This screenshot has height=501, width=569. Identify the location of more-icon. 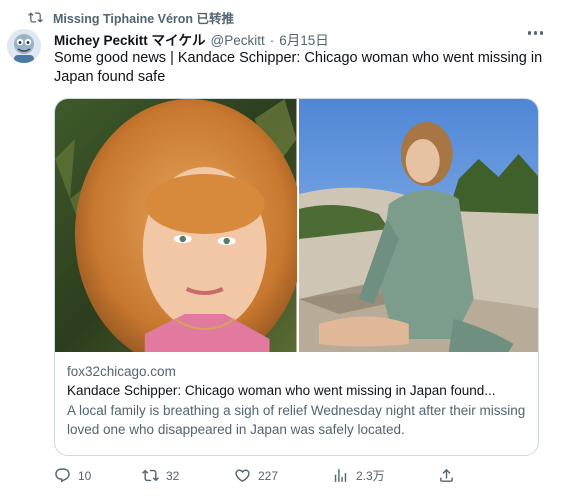
(535, 33).